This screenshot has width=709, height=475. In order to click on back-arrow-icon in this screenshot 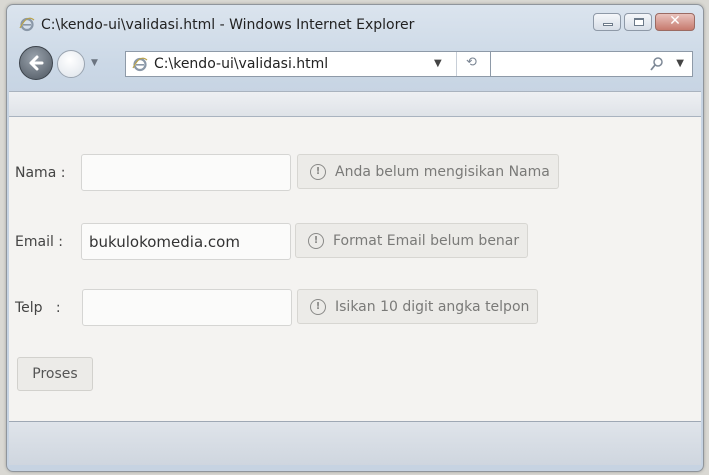, I will do `click(36, 63)`.